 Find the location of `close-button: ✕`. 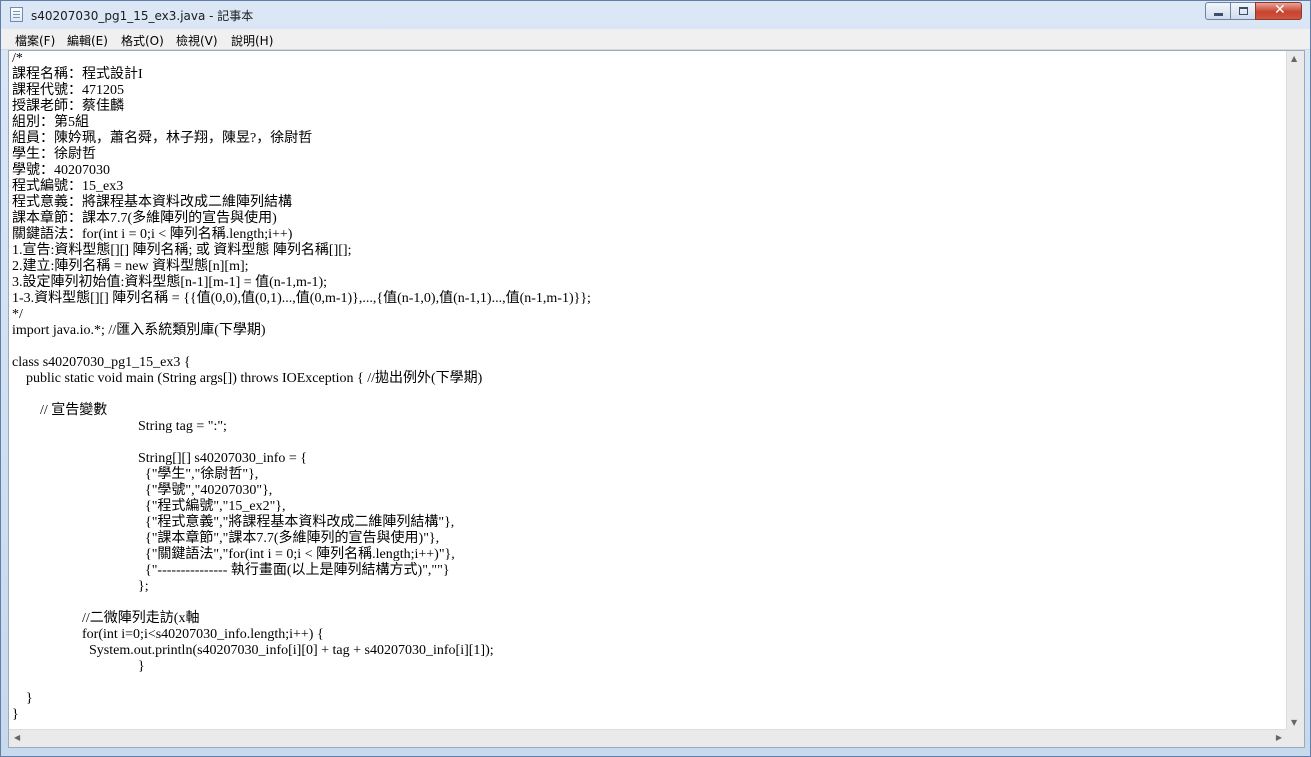

close-button: ✕ is located at coordinates (1278, 11).